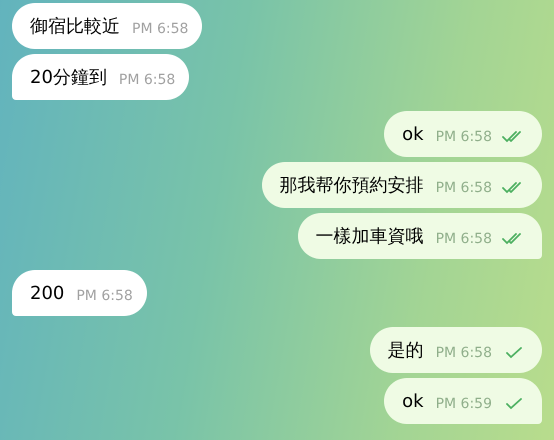 The width and height of the screenshot is (554, 440). What do you see at coordinates (47, 294) in the screenshot?
I see `message-text: 200` at bounding box center [47, 294].